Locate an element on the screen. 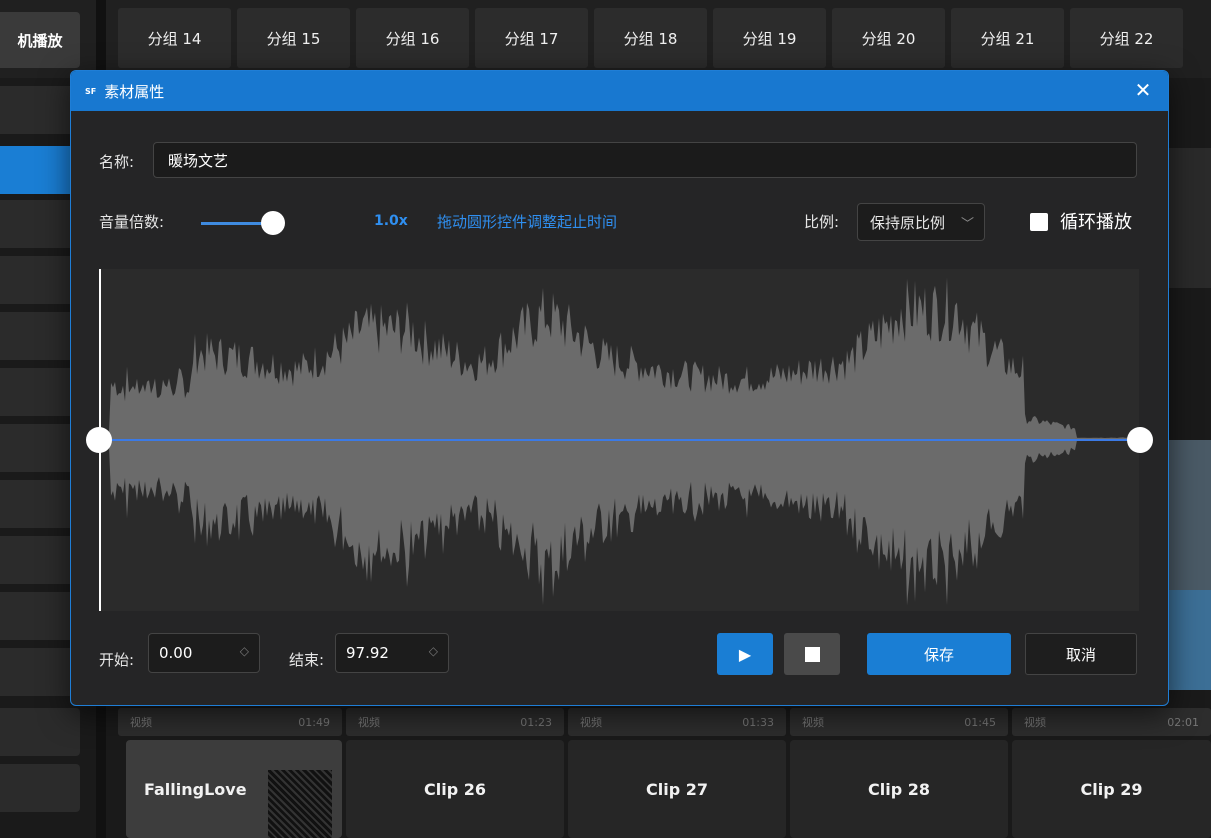  name-input-value: 暖场文艺 is located at coordinates (198, 160).